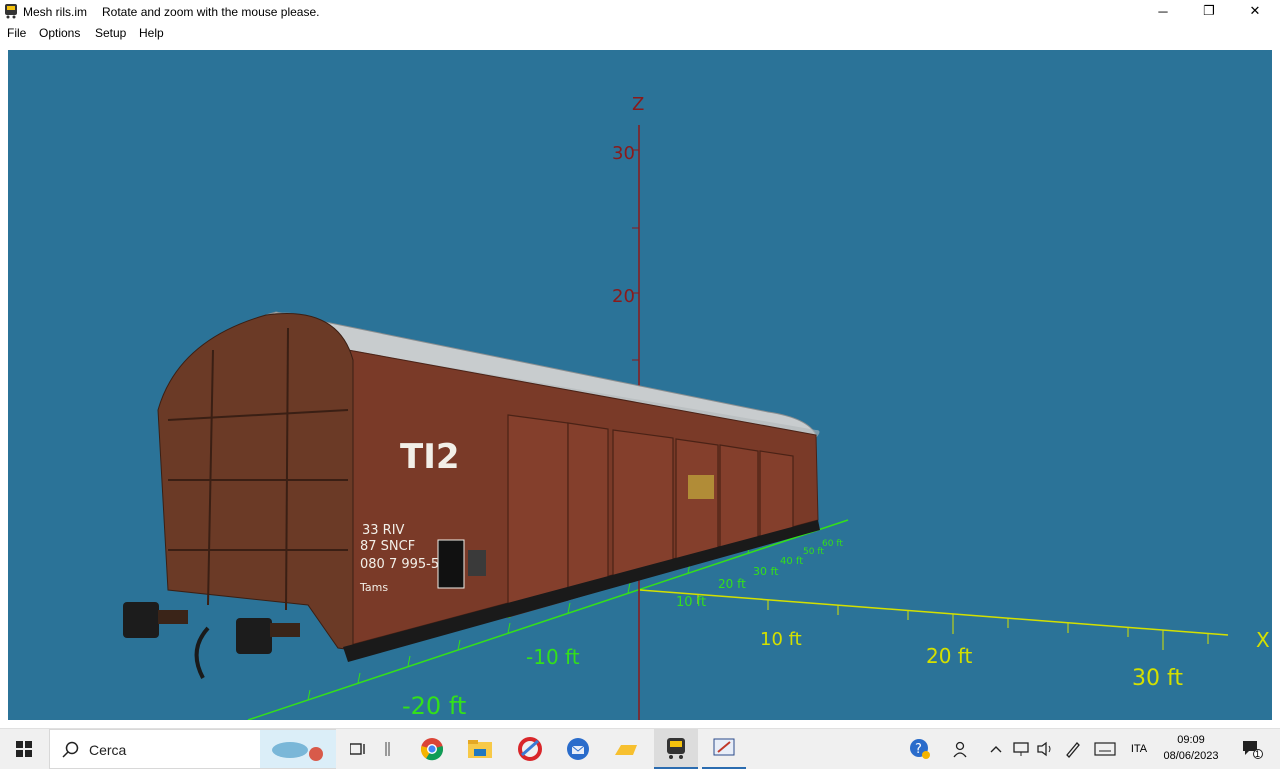 This screenshot has height=769, width=1280. I want to click on keyboard-tray-button, so click(1105, 749).